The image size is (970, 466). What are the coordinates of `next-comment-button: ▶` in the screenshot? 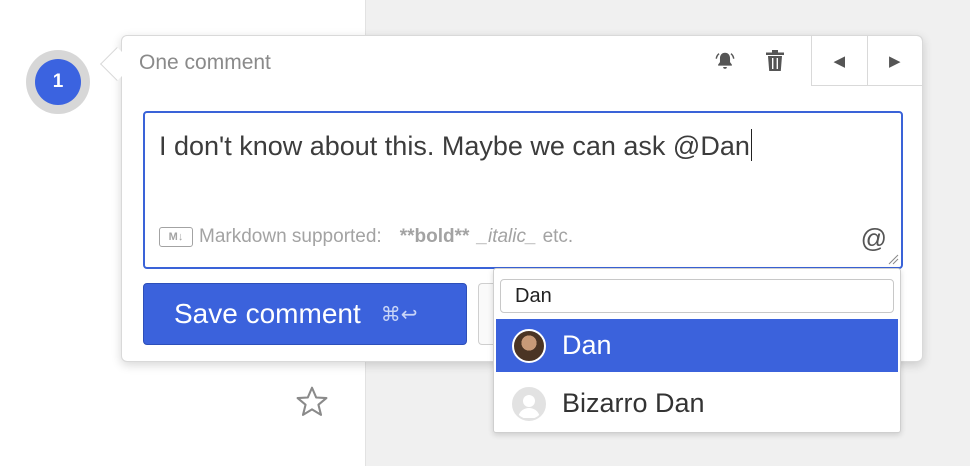 It's located at (894, 60).